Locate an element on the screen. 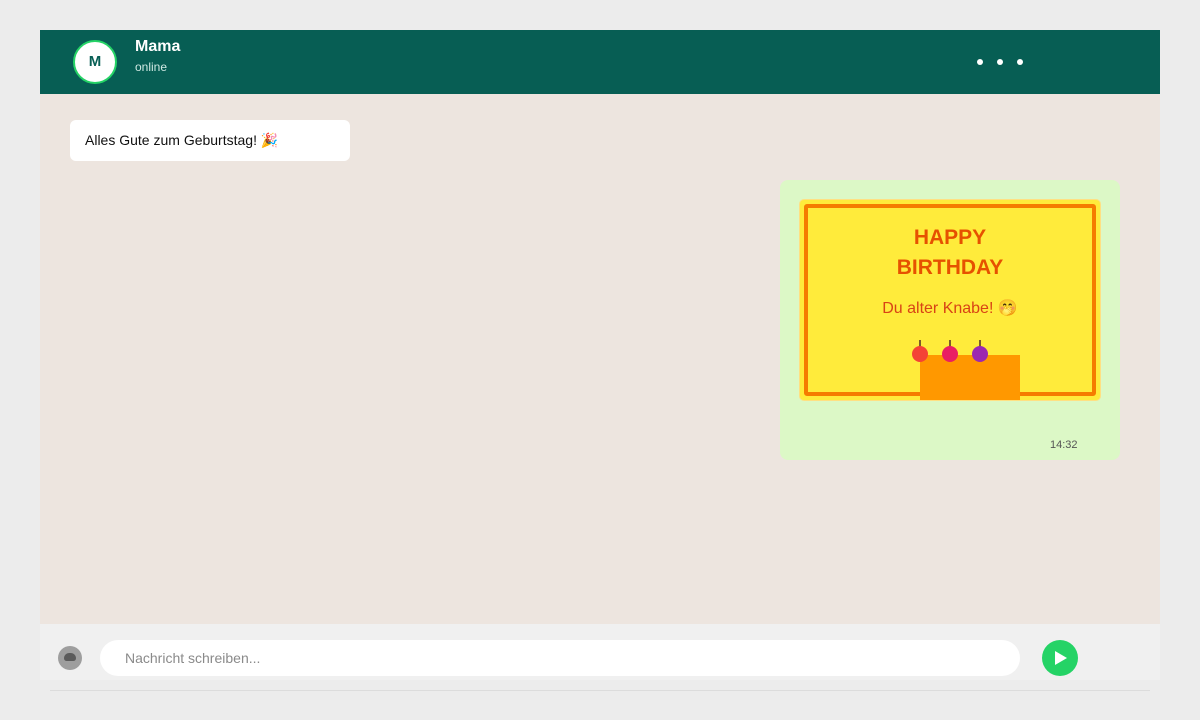 This screenshot has height=720, width=1200. birthday-card-image: HAPPY BIRTHDAY Du alter Knabe! 🤭 is located at coordinates (950, 300).